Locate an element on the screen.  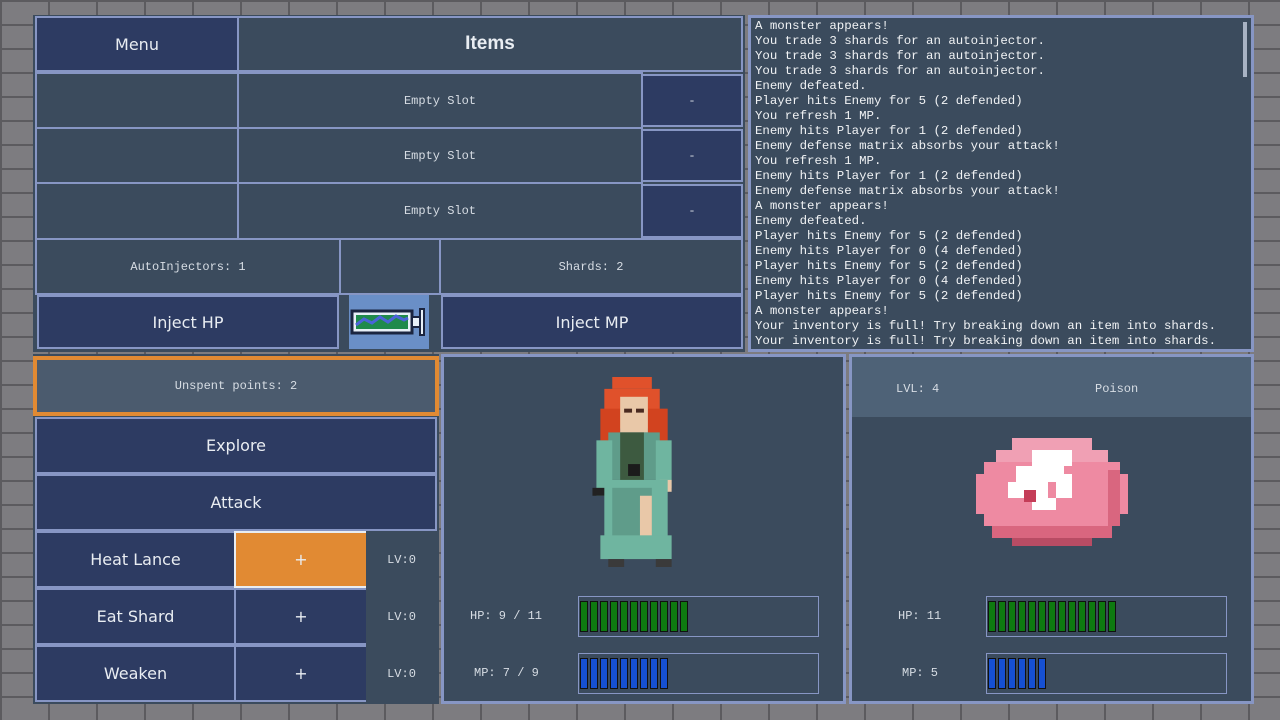
attack-button: Attack is located at coordinates (236, 502).